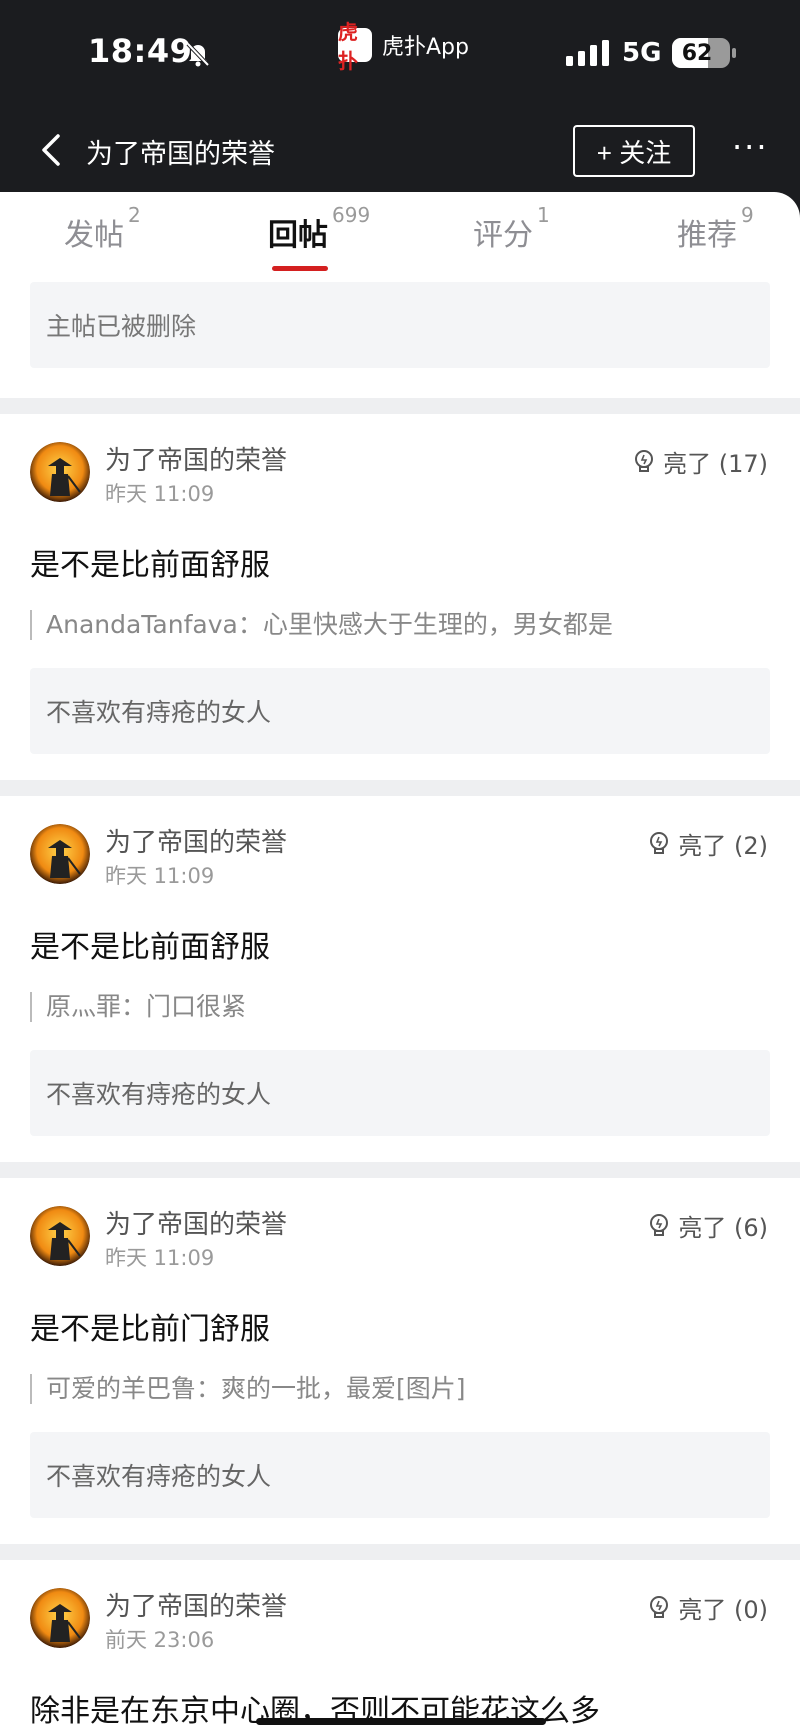 This screenshot has height=1734, width=800. I want to click on more-options-icon: ···, so click(750, 147).